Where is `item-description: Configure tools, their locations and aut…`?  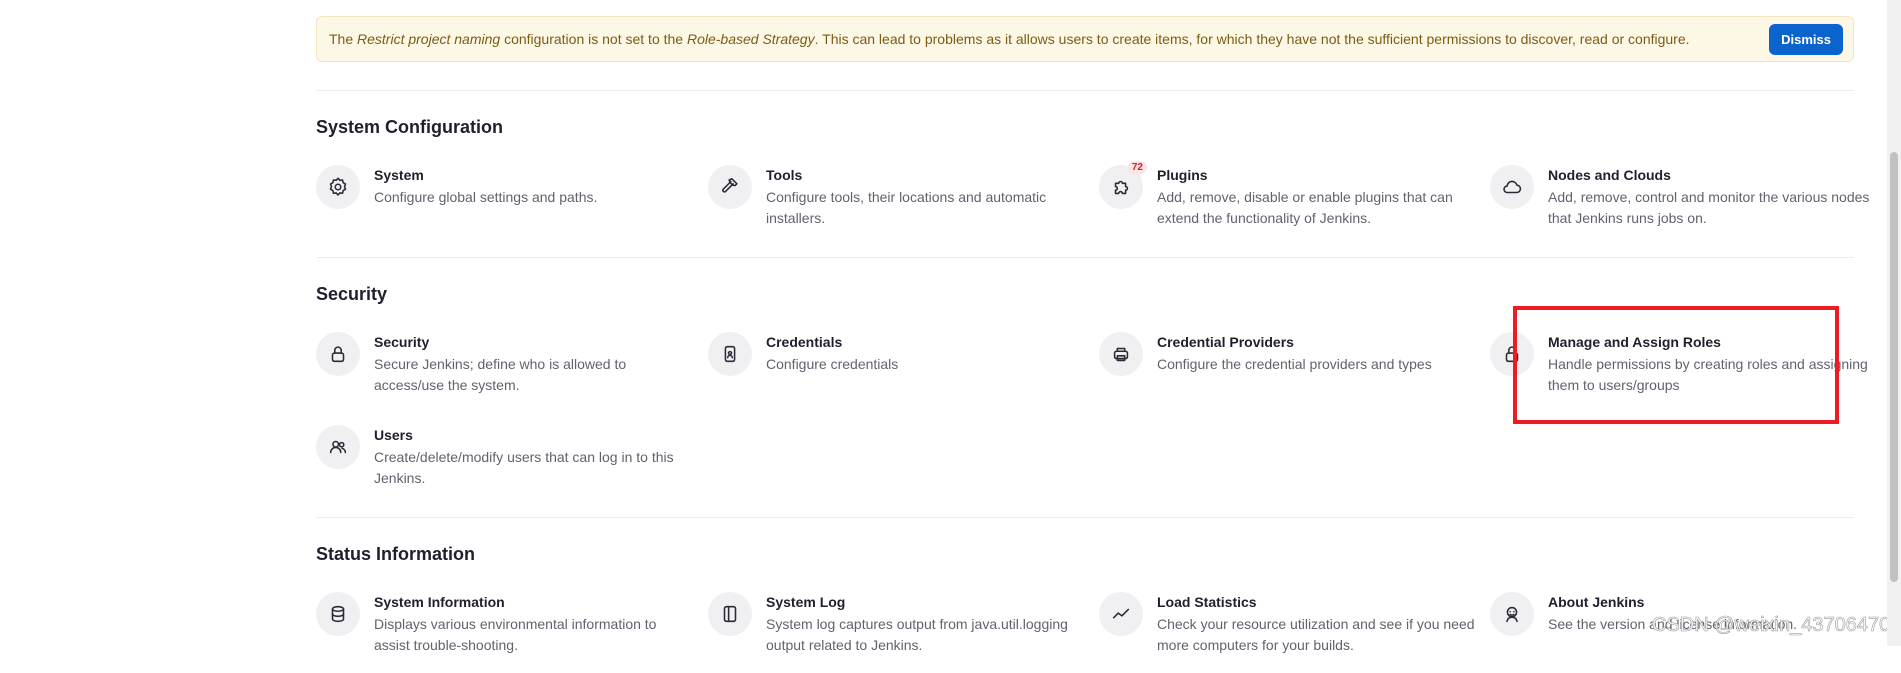
item-description: Configure tools, their locations and aut… is located at coordinates (906, 207).